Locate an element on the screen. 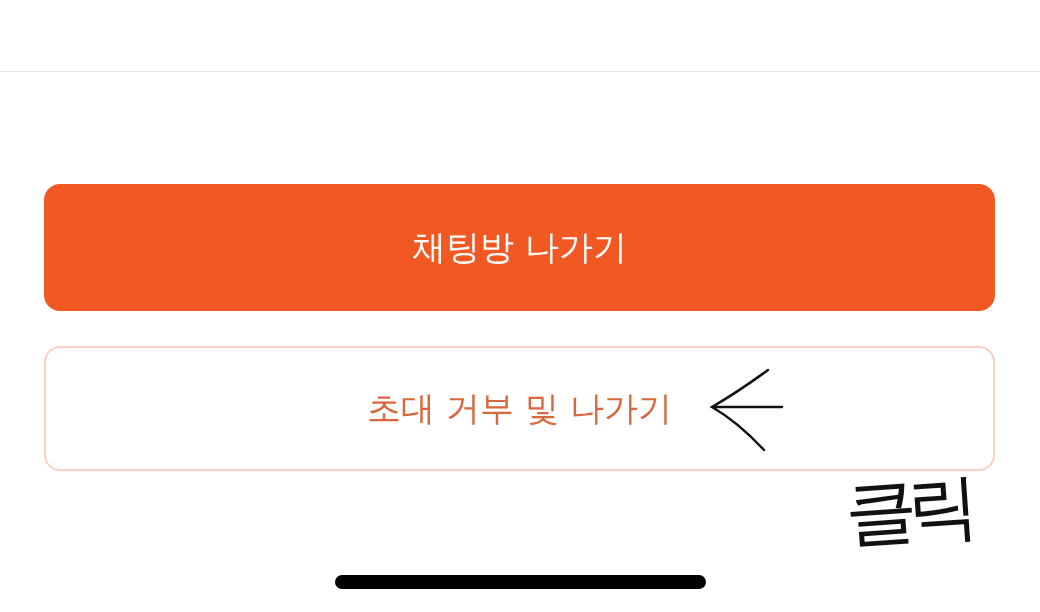 The image size is (1040, 612). handwritten-note: 클릭 is located at coordinates (907, 510).